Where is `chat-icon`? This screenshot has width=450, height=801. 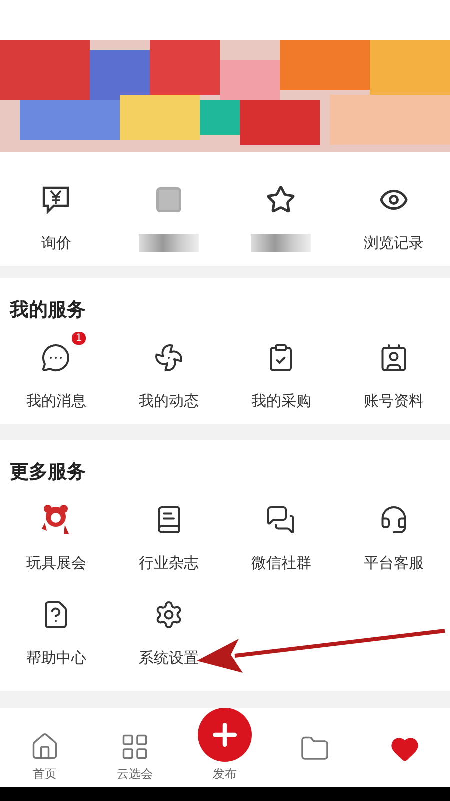
chat-icon is located at coordinates (56, 358).